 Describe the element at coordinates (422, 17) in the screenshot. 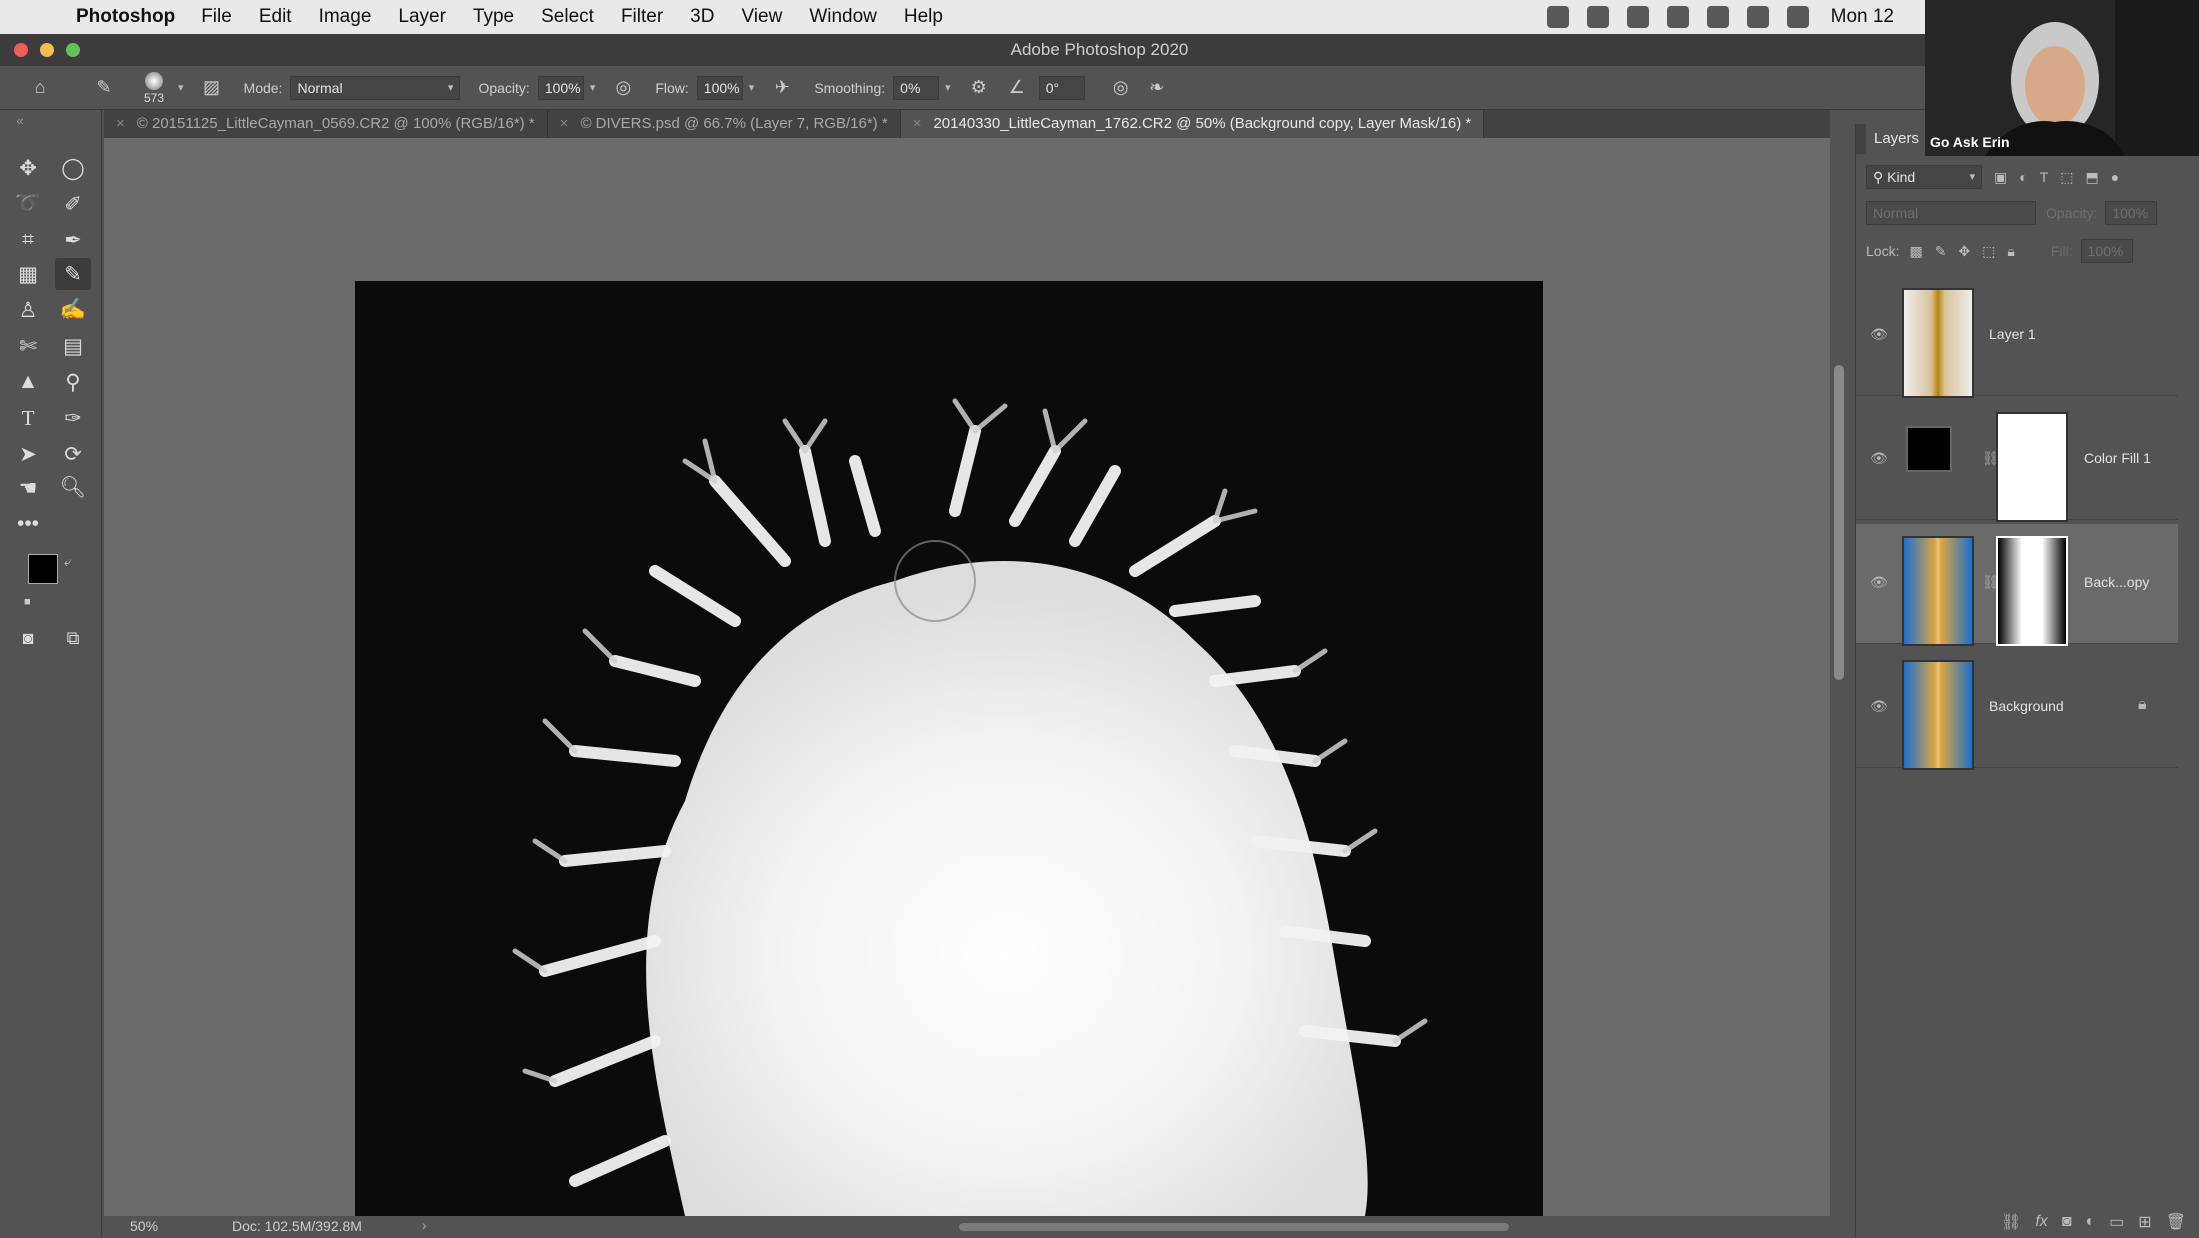

I see `menu-layer: Layer` at that location.